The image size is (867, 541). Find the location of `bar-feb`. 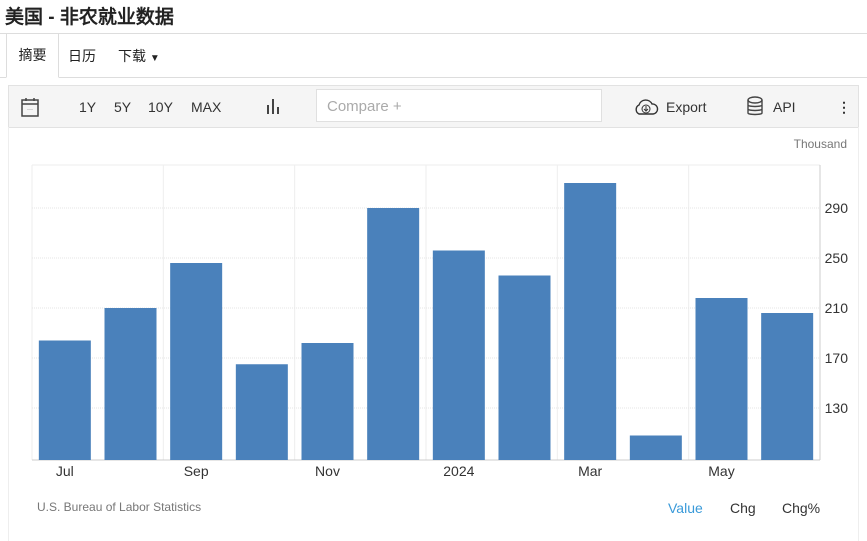

bar-feb is located at coordinates (524, 367).